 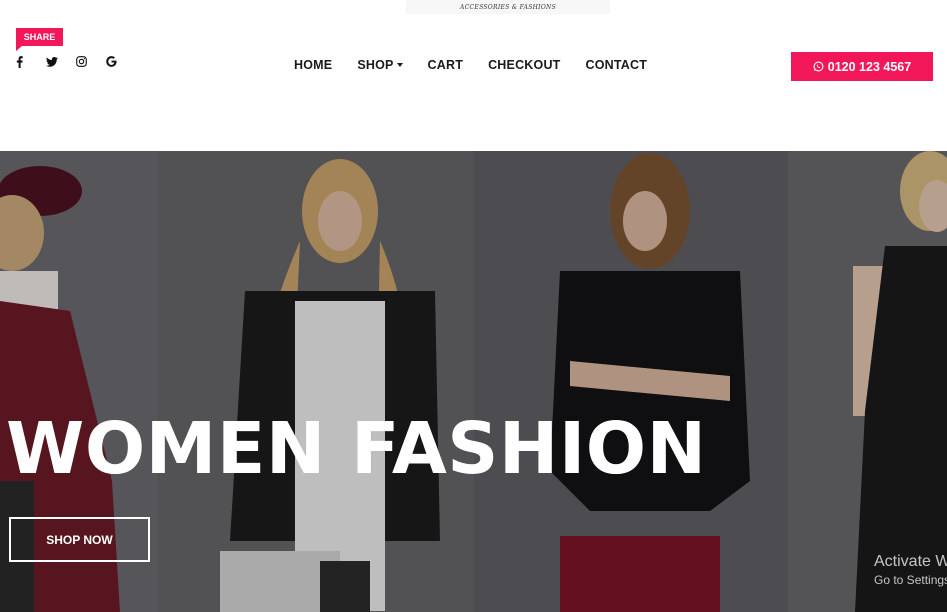 What do you see at coordinates (910, 561) in the screenshot?
I see `watermark-line1: Activate W` at bounding box center [910, 561].